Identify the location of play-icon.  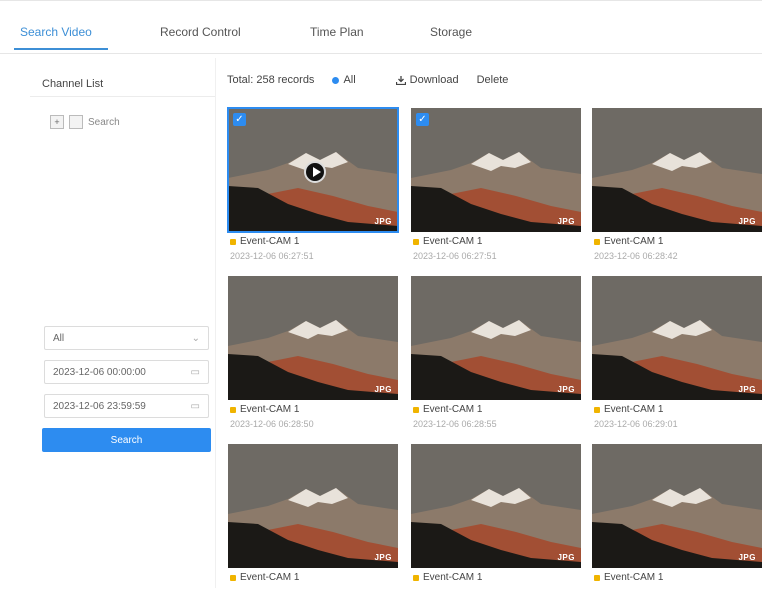
(315, 172).